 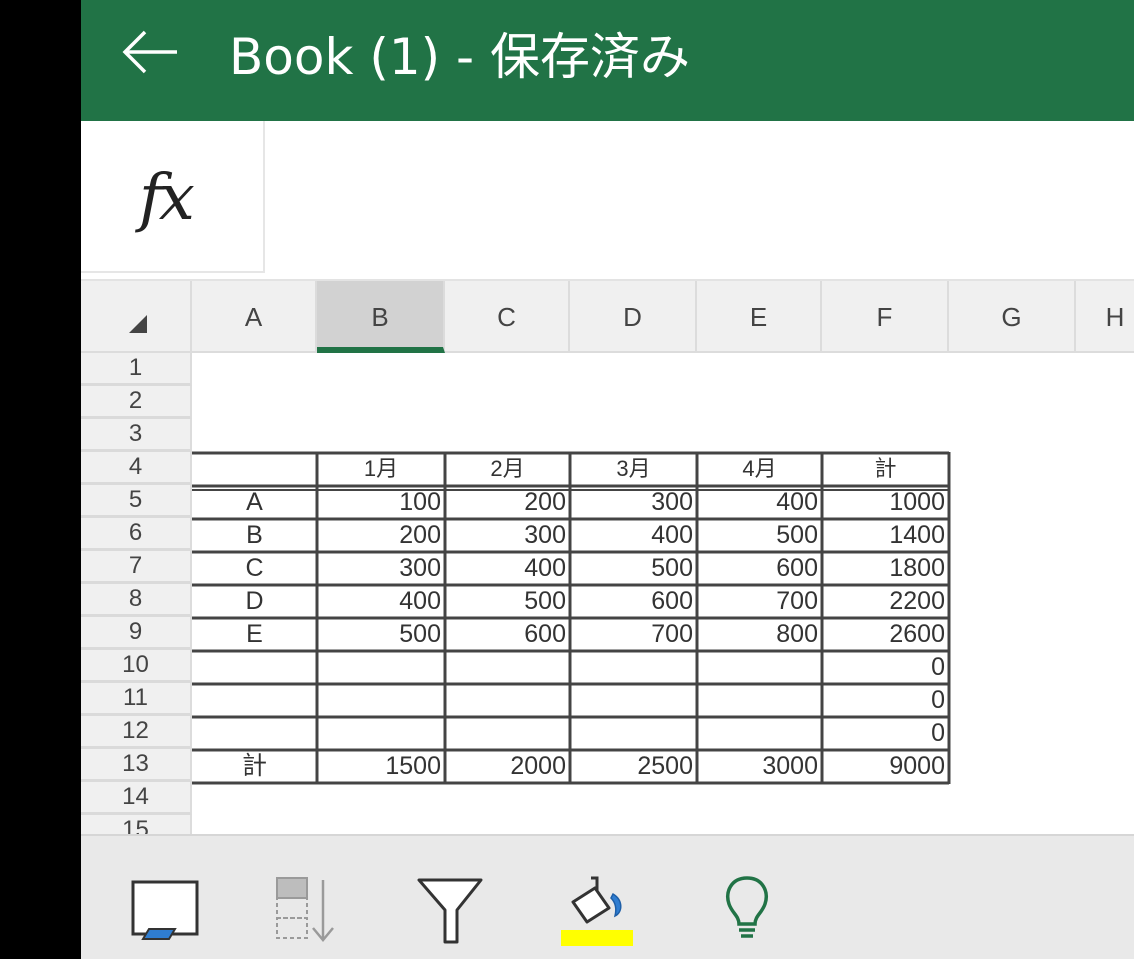 What do you see at coordinates (254, 502) in the screenshot?
I see `cell-a5: A` at bounding box center [254, 502].